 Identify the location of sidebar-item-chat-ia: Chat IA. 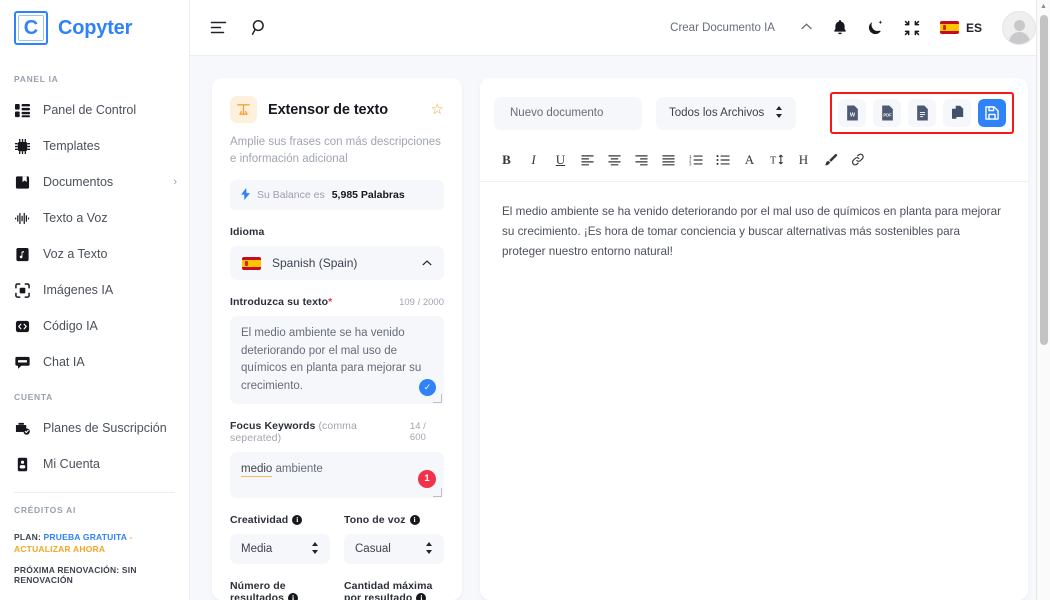
(94, 362).